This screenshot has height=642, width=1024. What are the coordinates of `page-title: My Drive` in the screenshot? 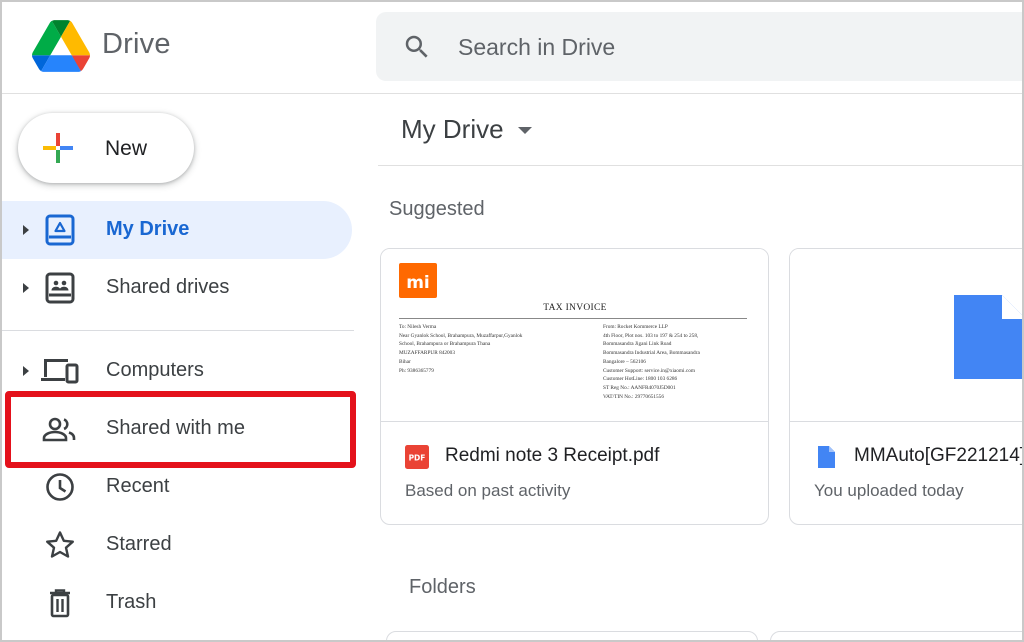 It's located at (452, 129).